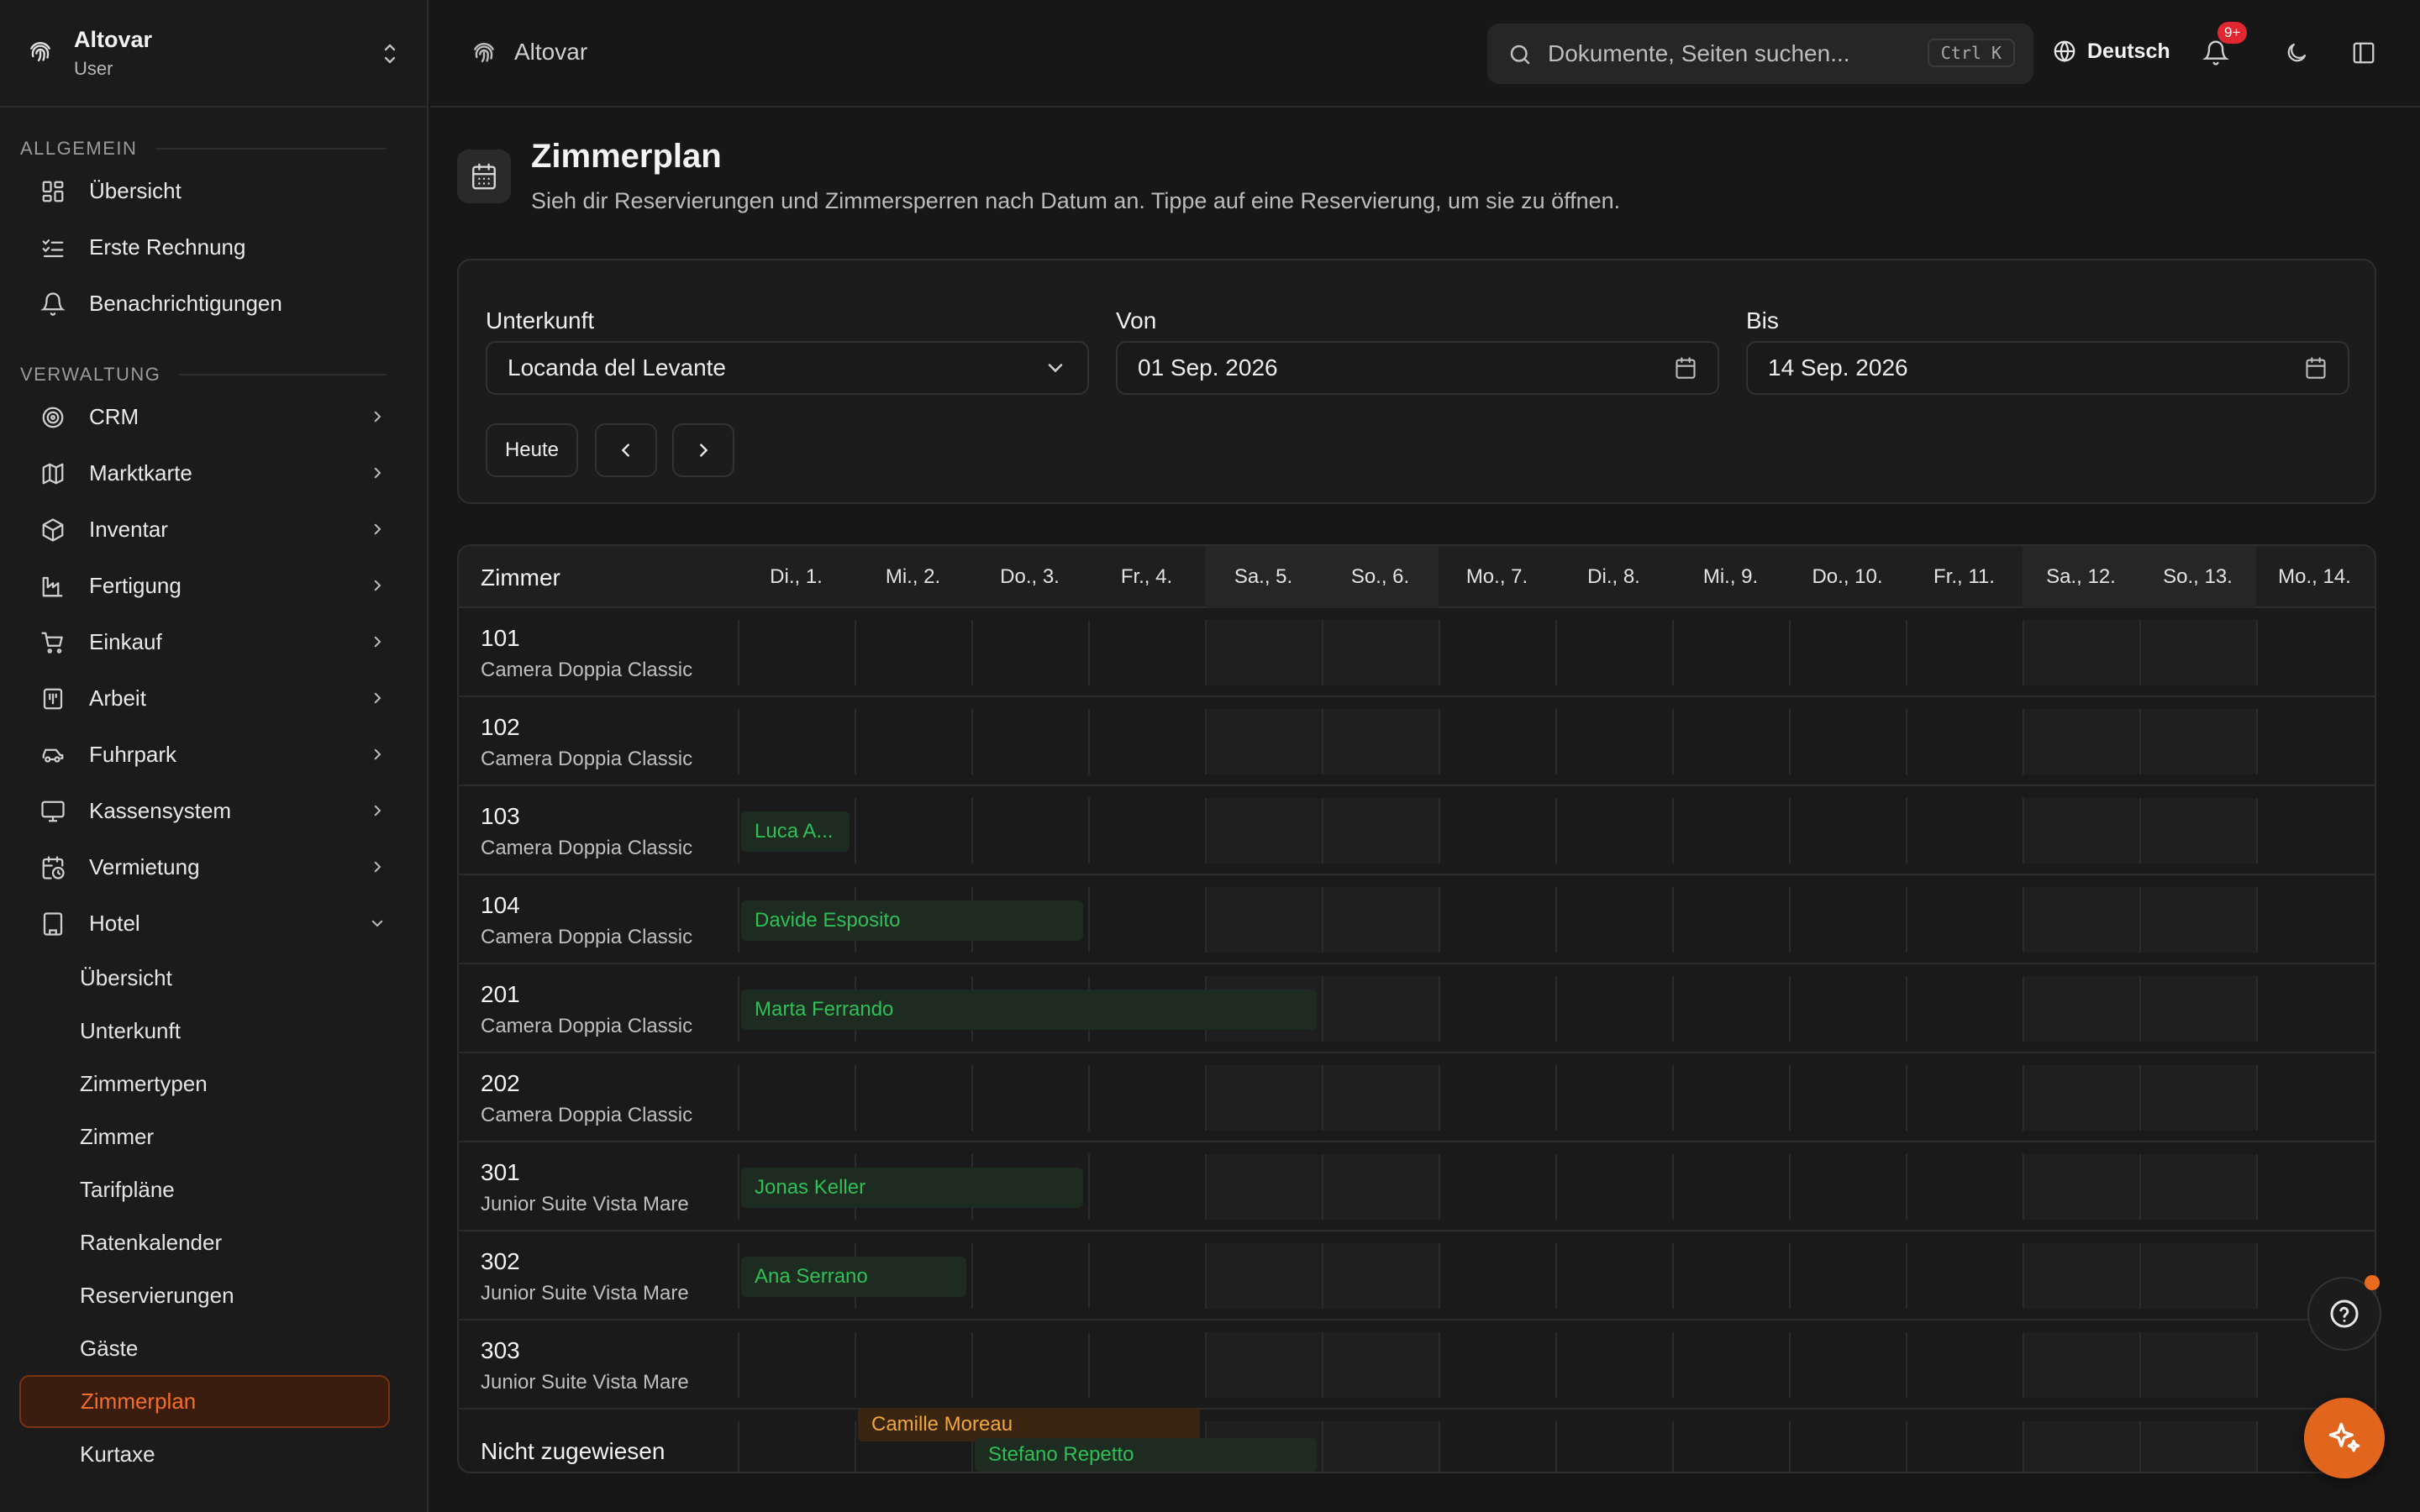 The image size is (2420, 1512). What do you see at coordinates (854, 1277) in the screenshot?
I see `reservation-bar: Ana Serrano` at bounding box center [854, 1277].